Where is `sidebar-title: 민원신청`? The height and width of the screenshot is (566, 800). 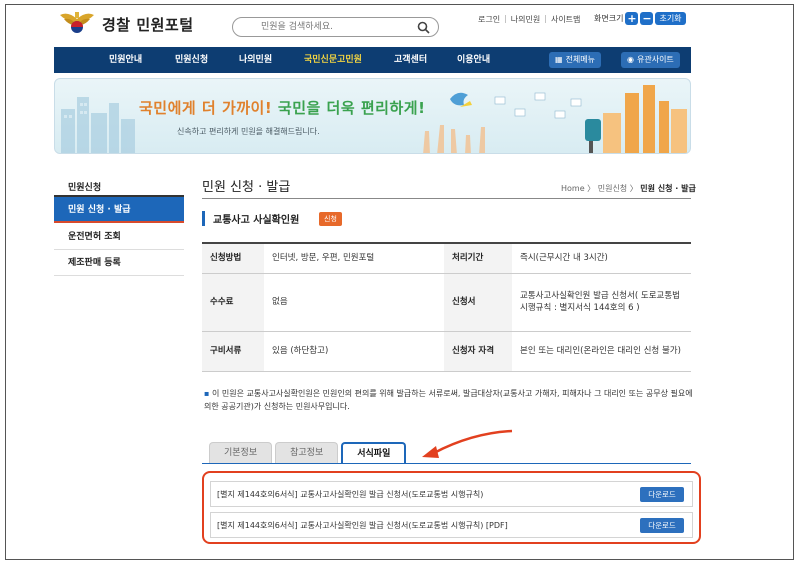 sidebar-title: 민원신청 is located at coordinates (85, 188).